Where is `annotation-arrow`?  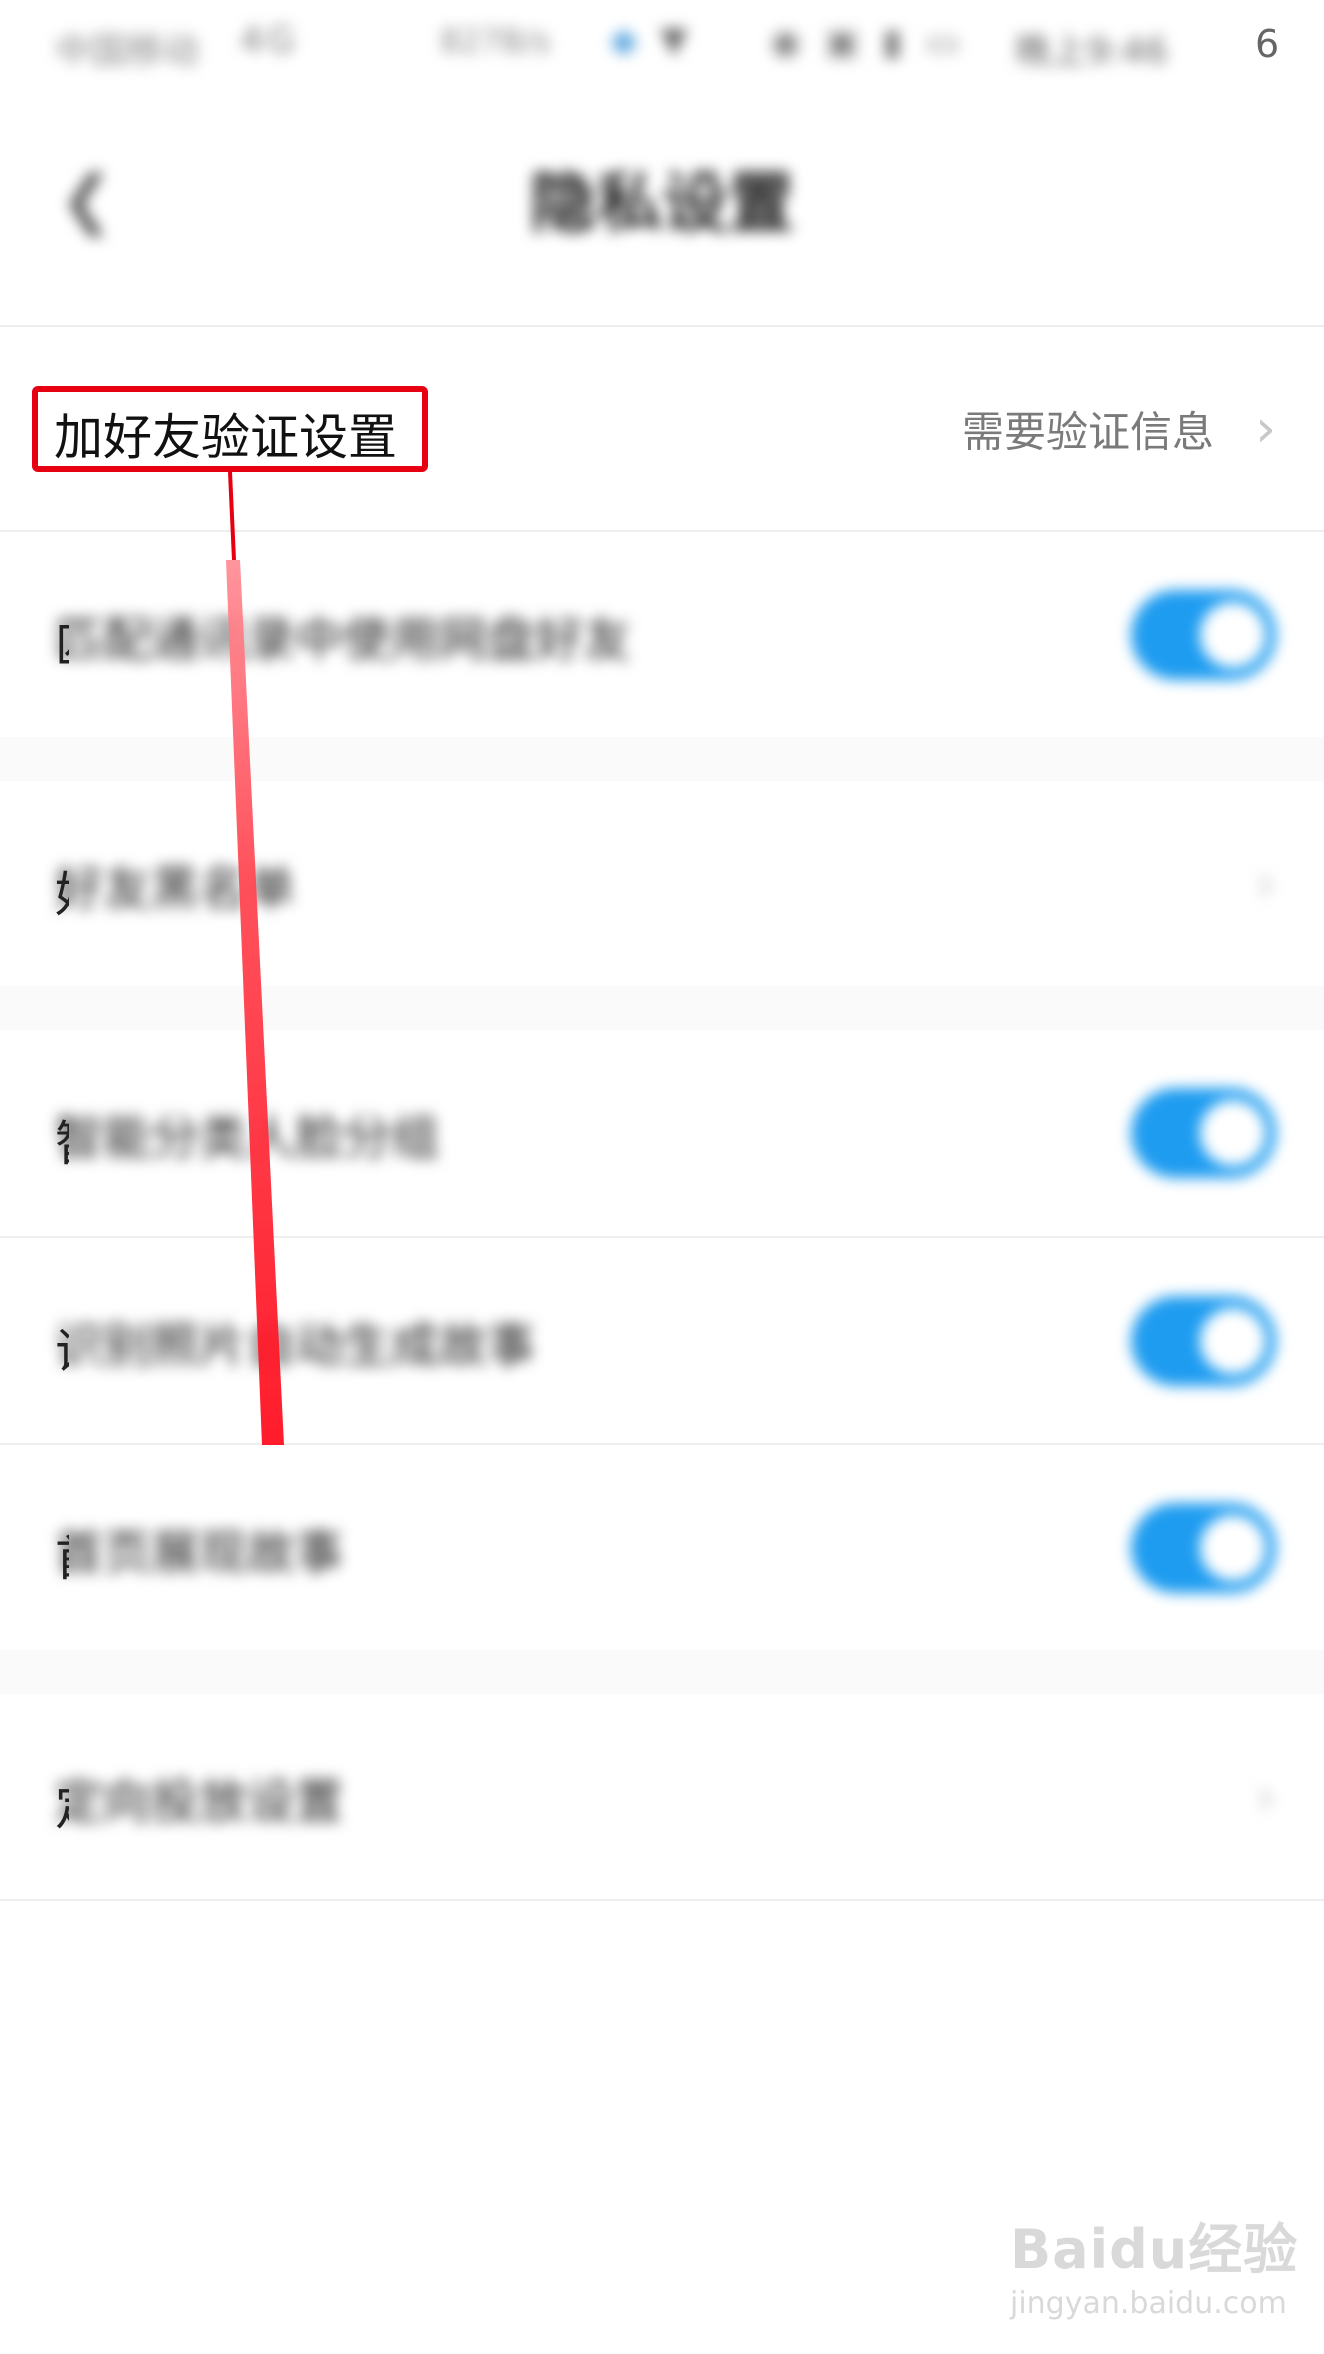 annotation-arrow is located at coordinates (255, 958).